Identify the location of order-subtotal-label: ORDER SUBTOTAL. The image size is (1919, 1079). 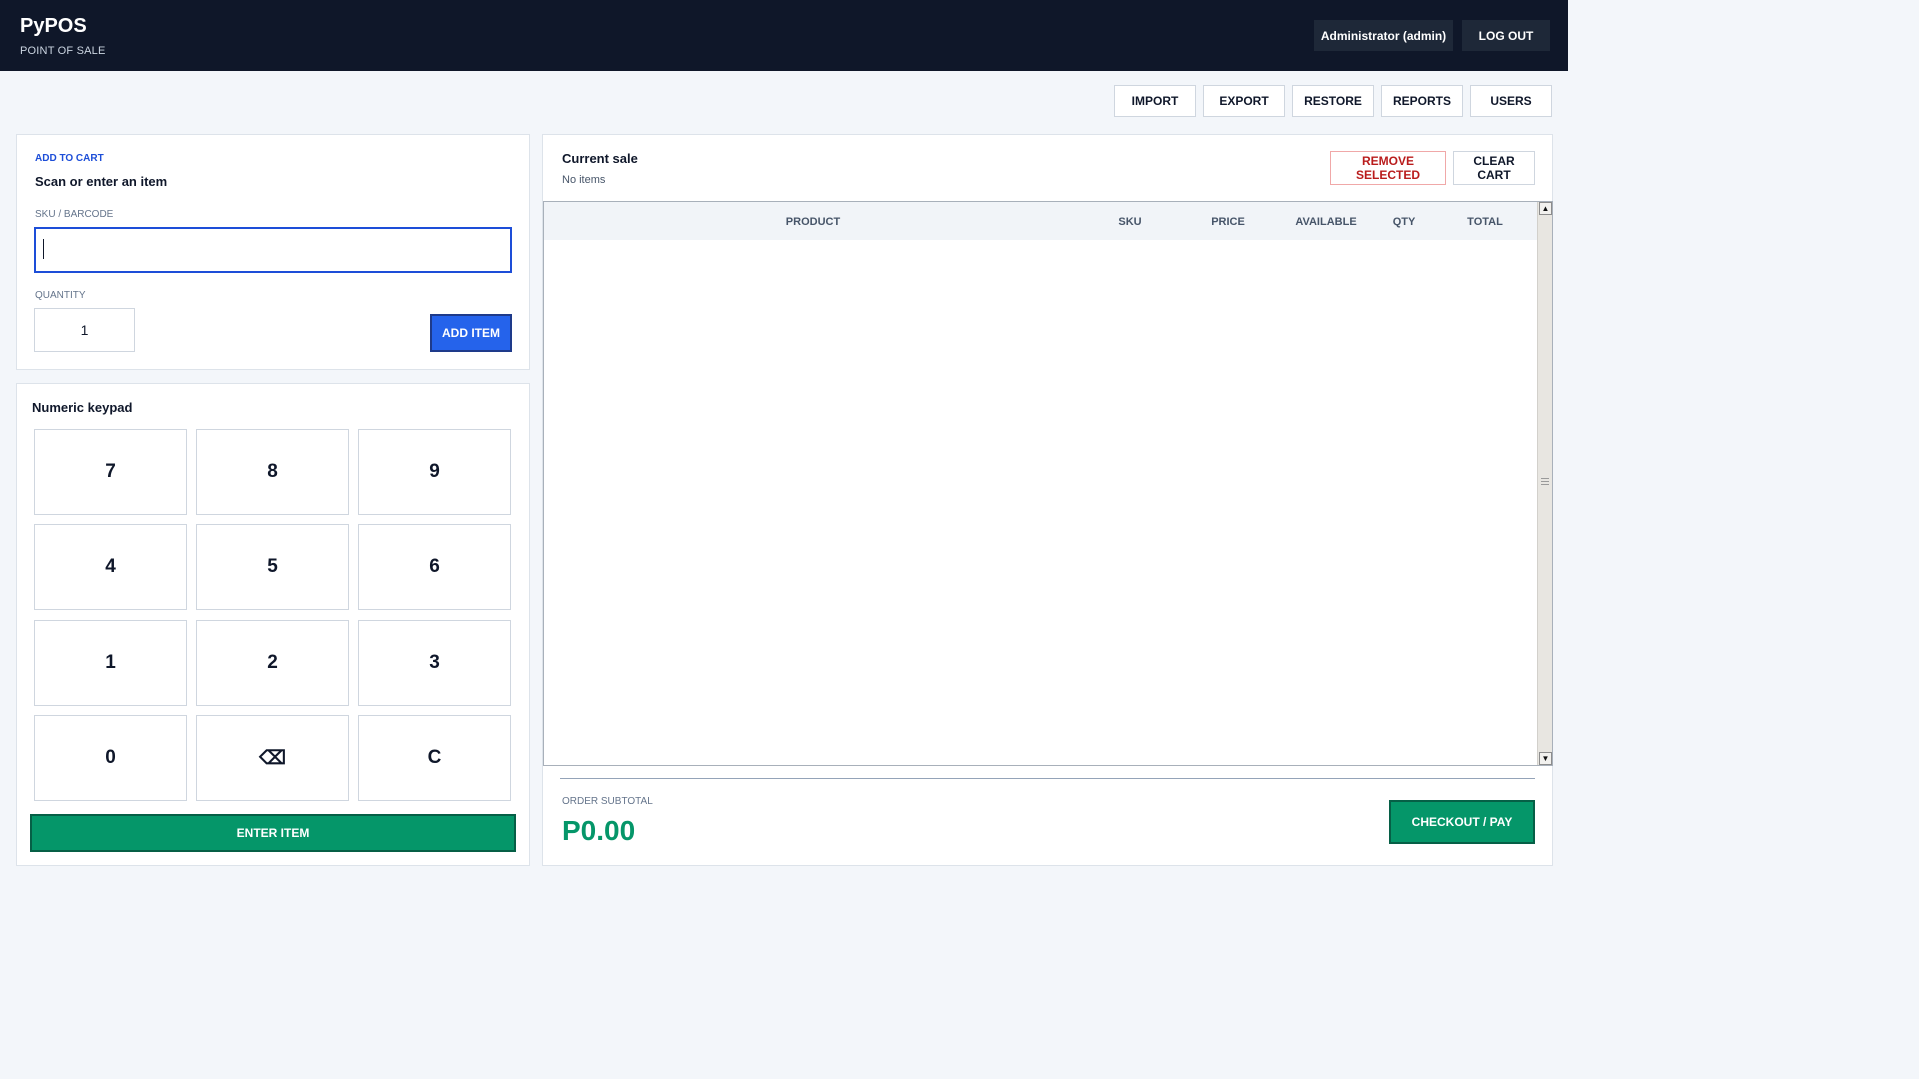
(607, 801).